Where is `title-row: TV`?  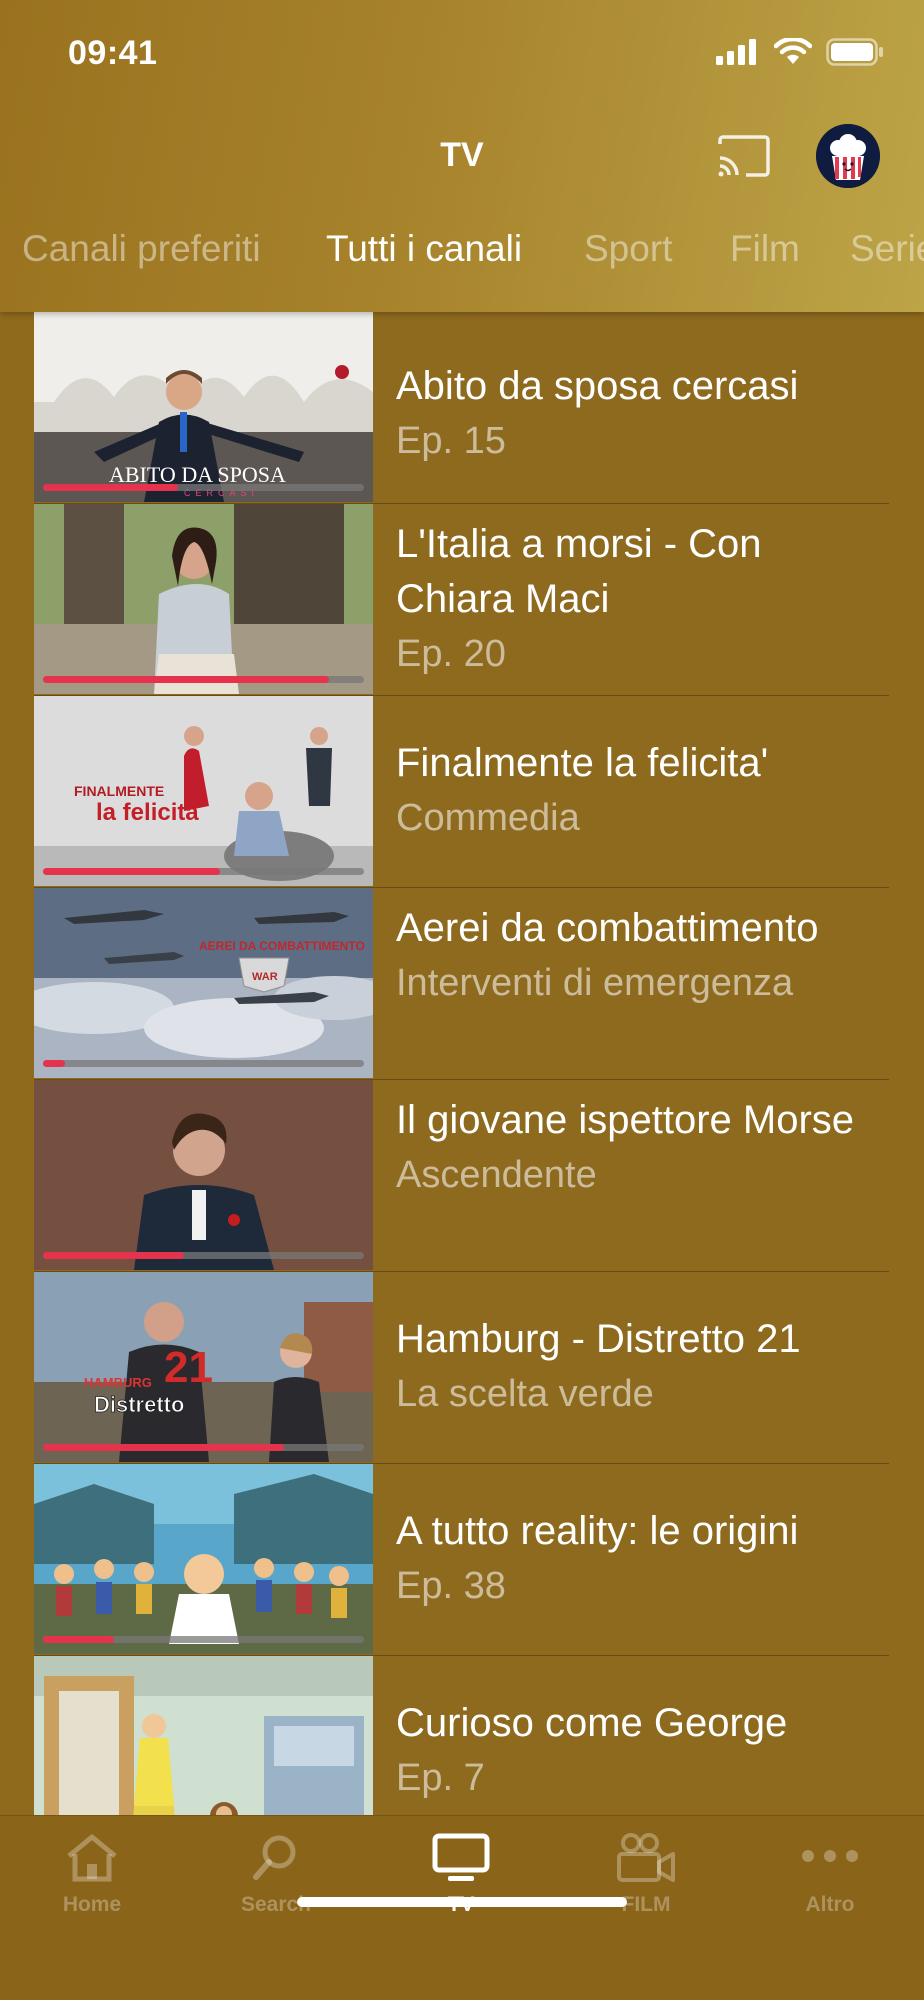
title-row: TV is located at coordinates (462, 157).